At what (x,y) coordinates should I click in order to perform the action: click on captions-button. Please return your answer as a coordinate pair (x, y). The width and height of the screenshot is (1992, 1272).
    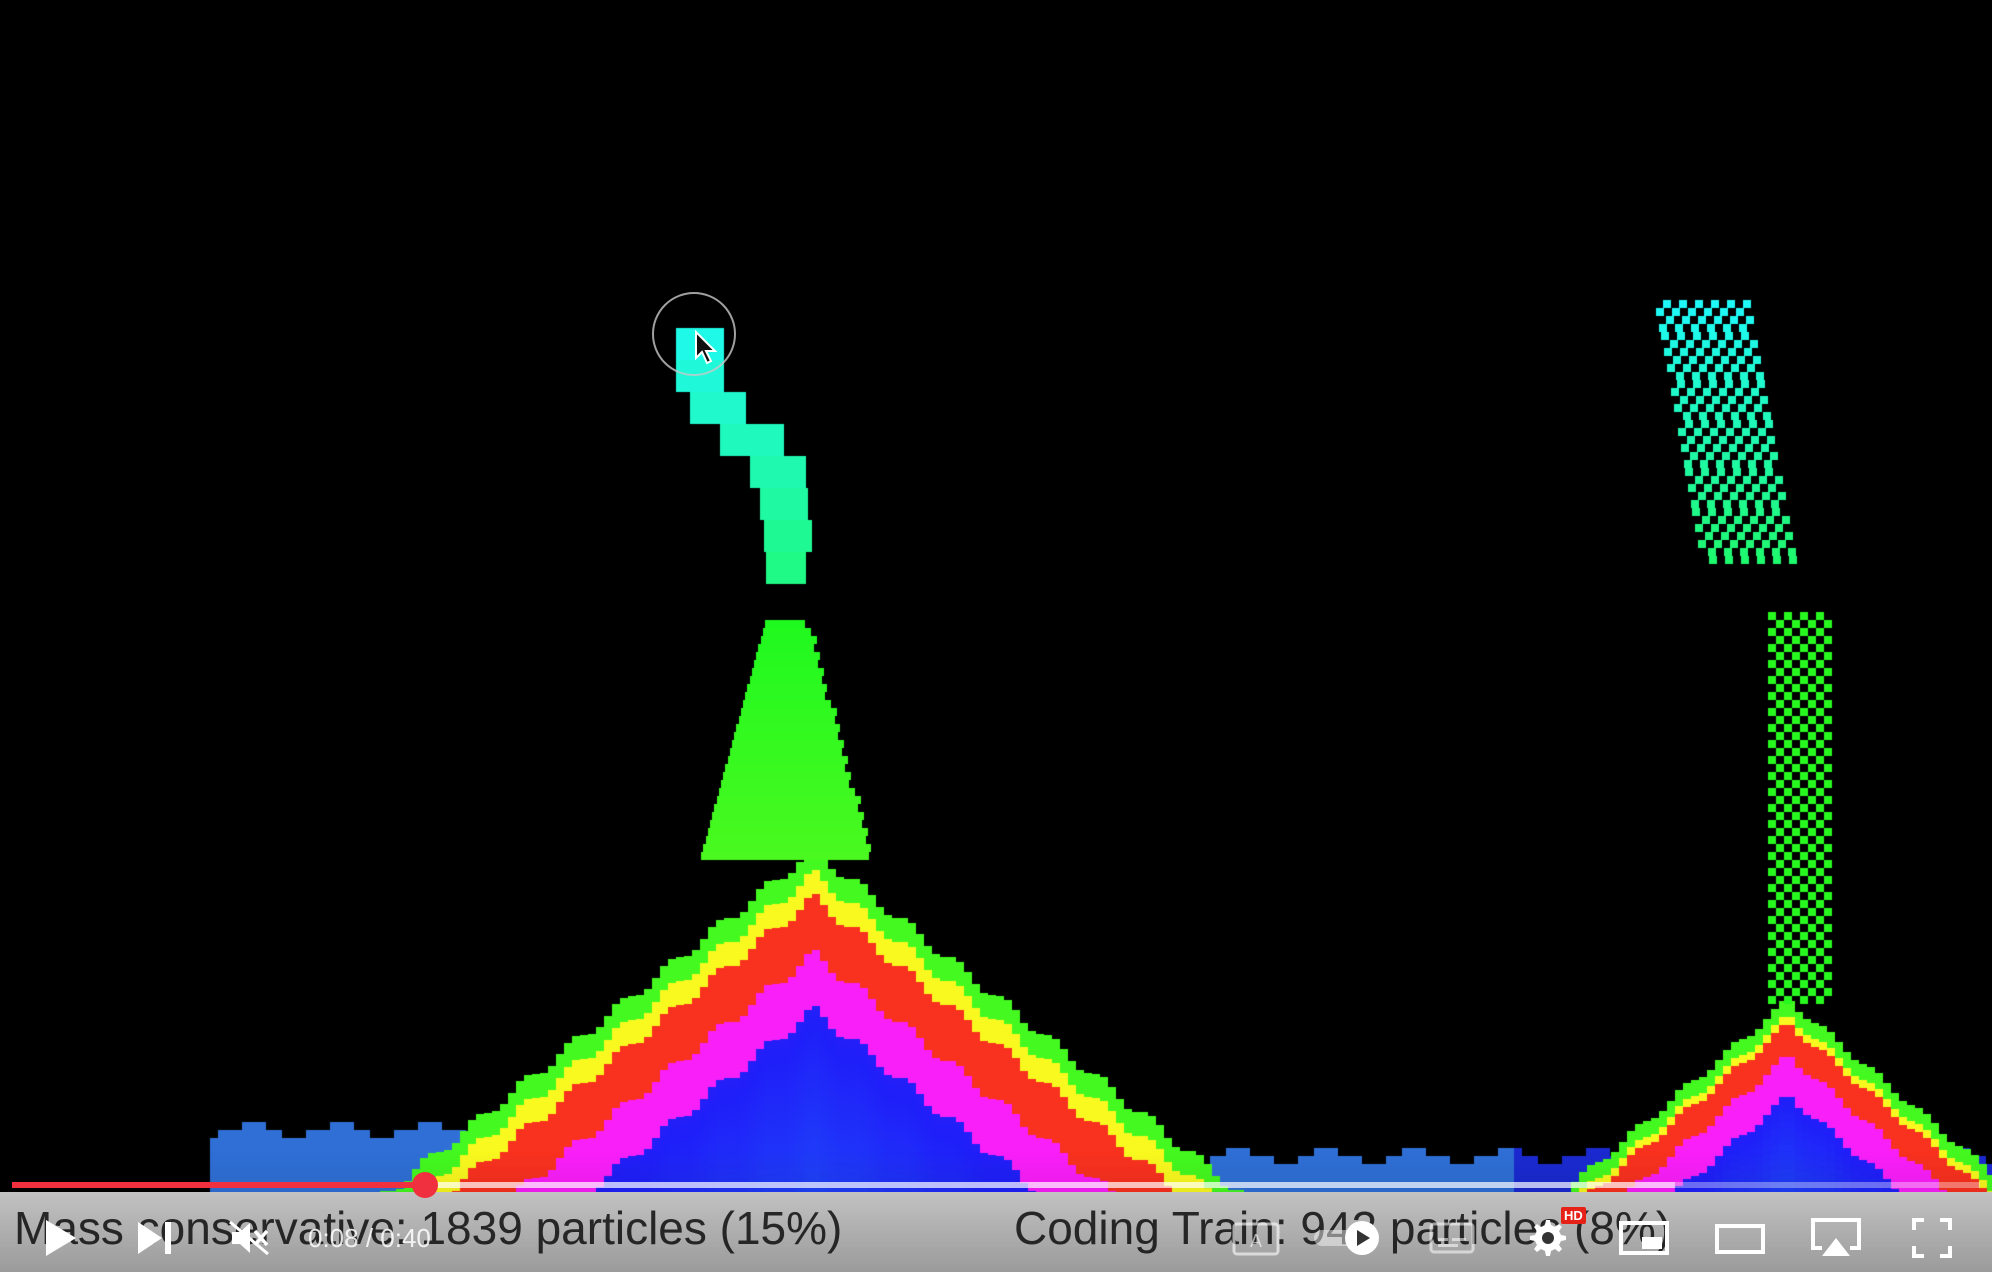
    Looking at the image, I should click on (1452, 1238).